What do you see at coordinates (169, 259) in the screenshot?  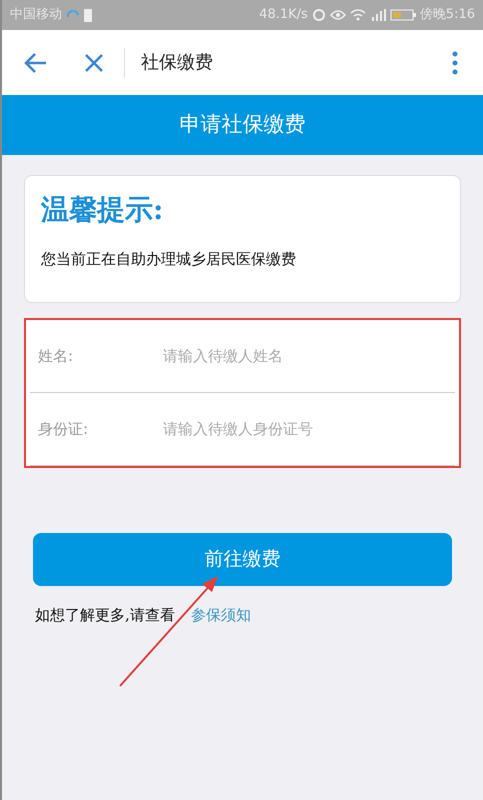 I see `notice-text: 您当前正在自助办理城乡居民医保缴费` at bounding box center [169, 259].